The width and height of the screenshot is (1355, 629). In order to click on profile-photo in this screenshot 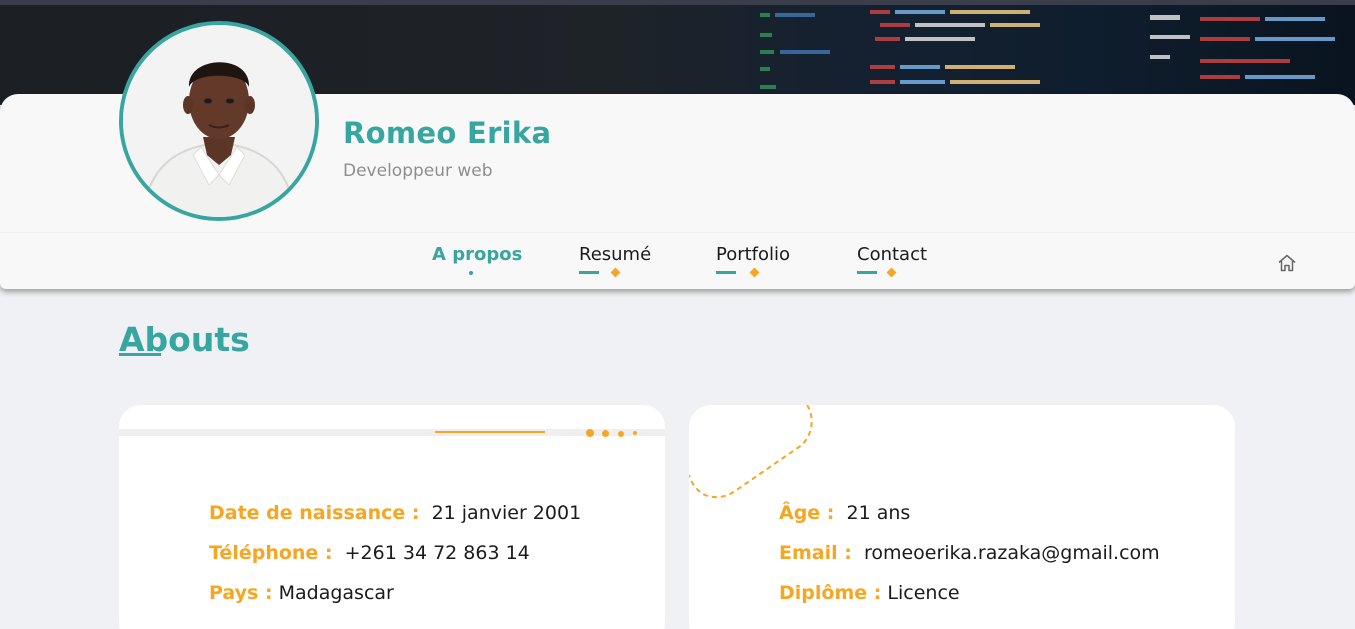, I will do `click(219, 121)`.